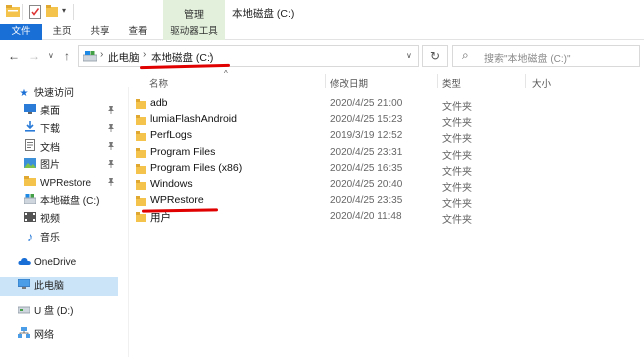 This screenshot has height=360, width=644. What do you see at coordinates (366, 103) in the screenshot?
I see `file-date: 2020/4/25 21:00` at bounding box center [366, 103].